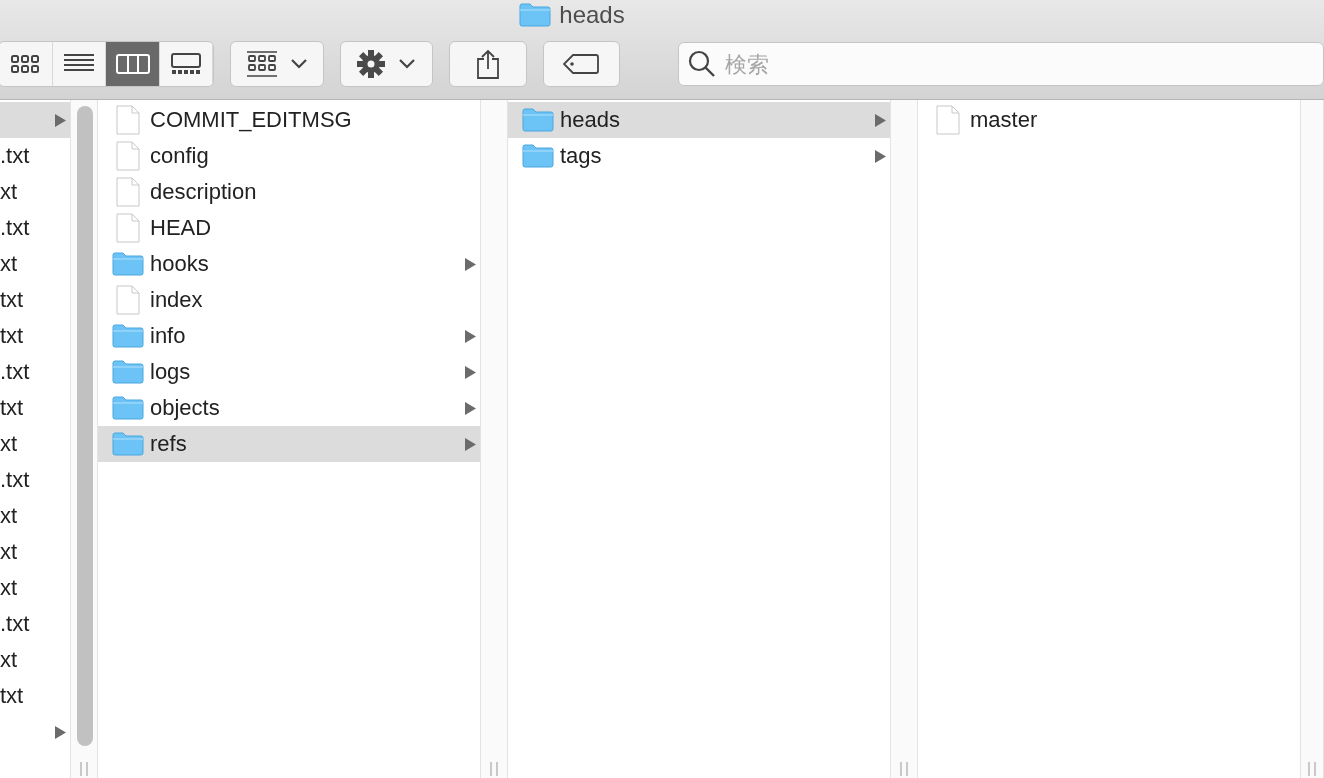  I want to click on file-item: master, so click(1109, 120).